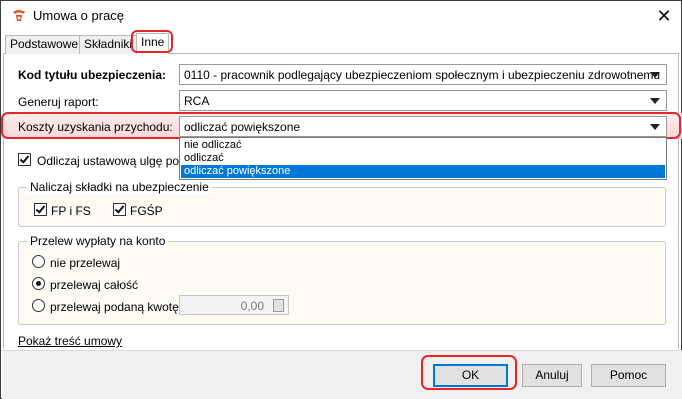  I want to click on kwota-value: 0,00, so click(252, 306).